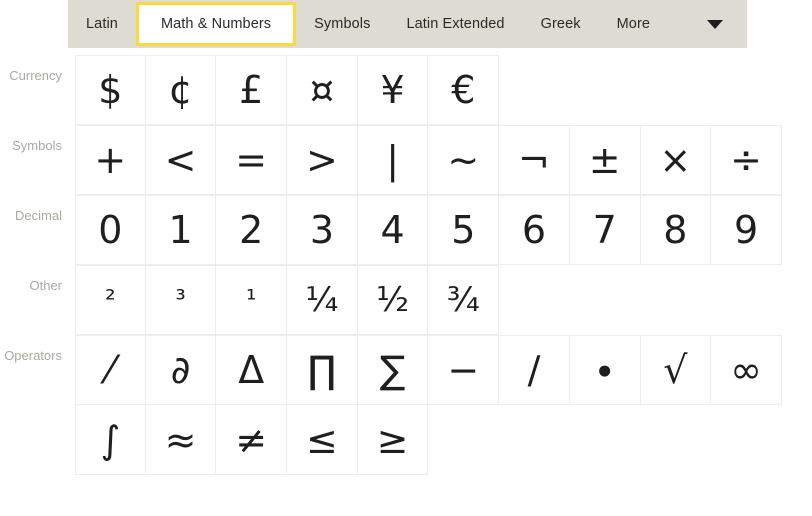  I want to click on tab-greek: Greek, so click(561, 24).